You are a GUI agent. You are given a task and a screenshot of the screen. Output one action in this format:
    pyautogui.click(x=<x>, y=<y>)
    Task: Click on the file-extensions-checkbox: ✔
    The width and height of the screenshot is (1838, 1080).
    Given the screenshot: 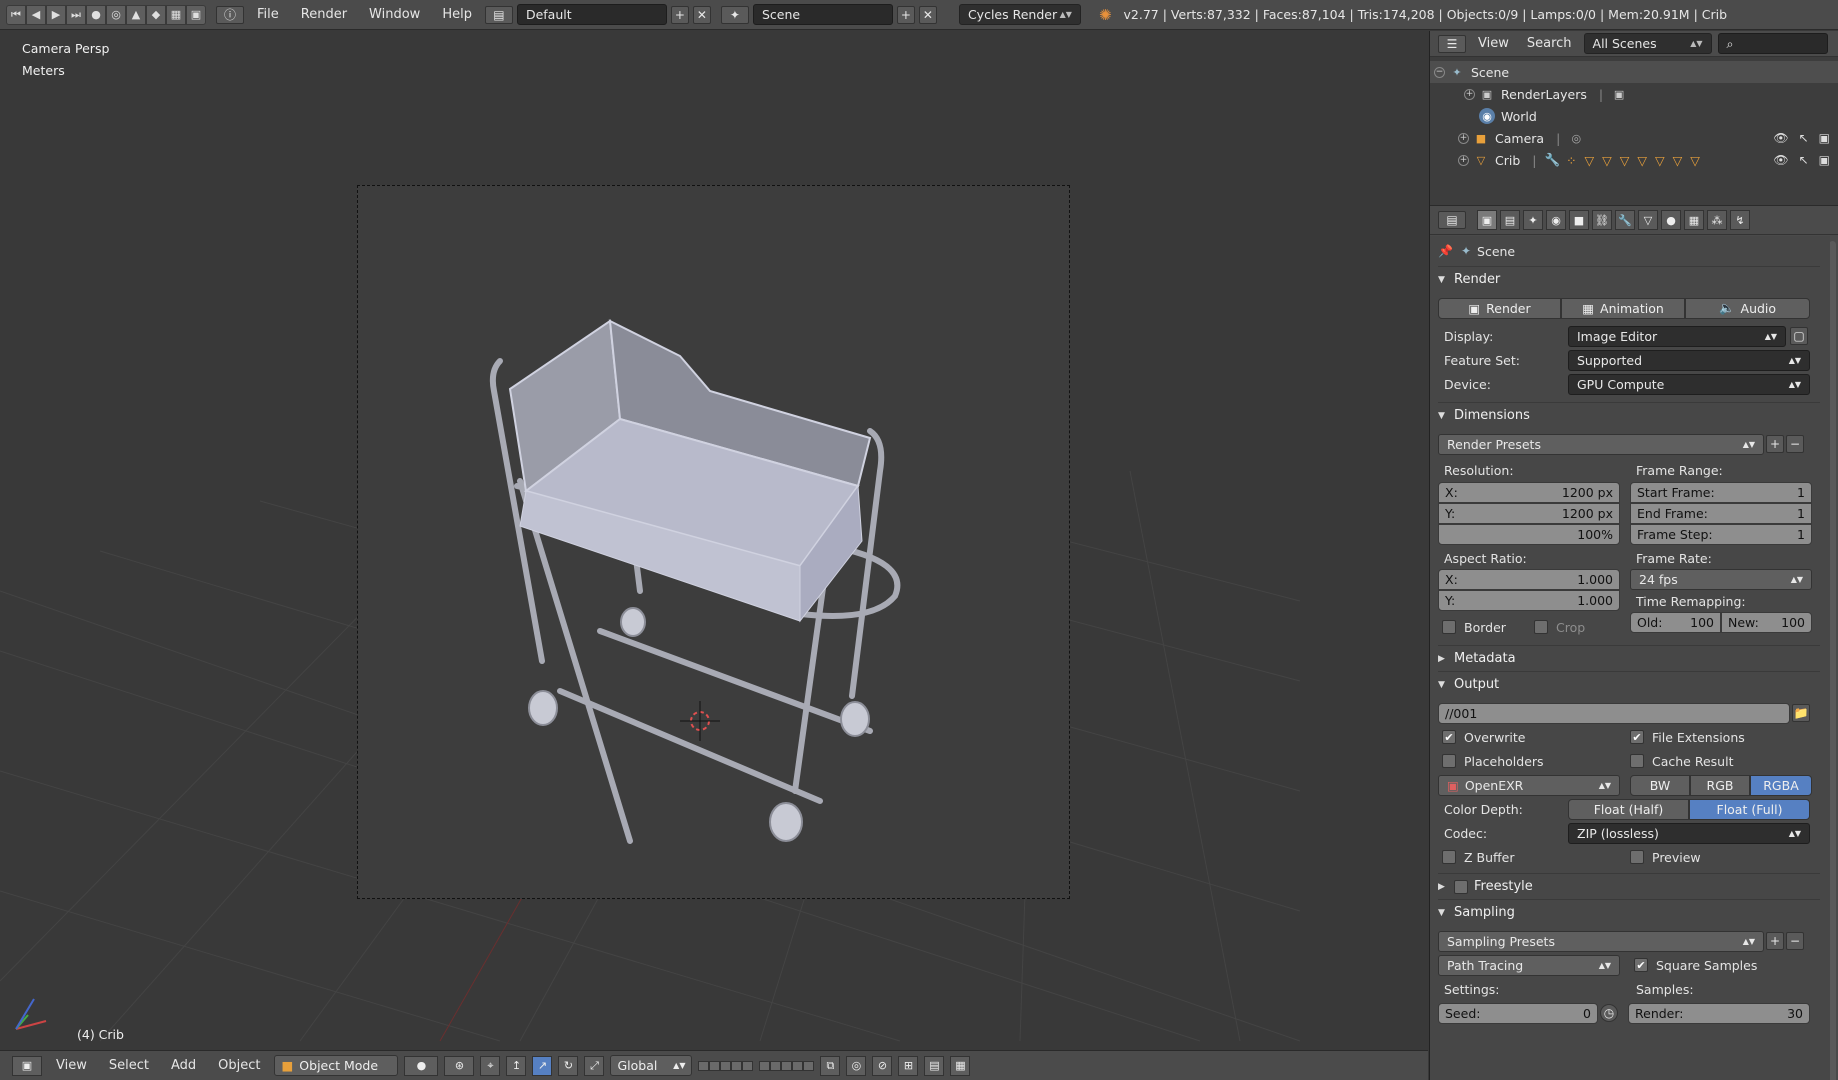 What is the action you would take?
    pyautogui.click(x=1637, y=737)
    